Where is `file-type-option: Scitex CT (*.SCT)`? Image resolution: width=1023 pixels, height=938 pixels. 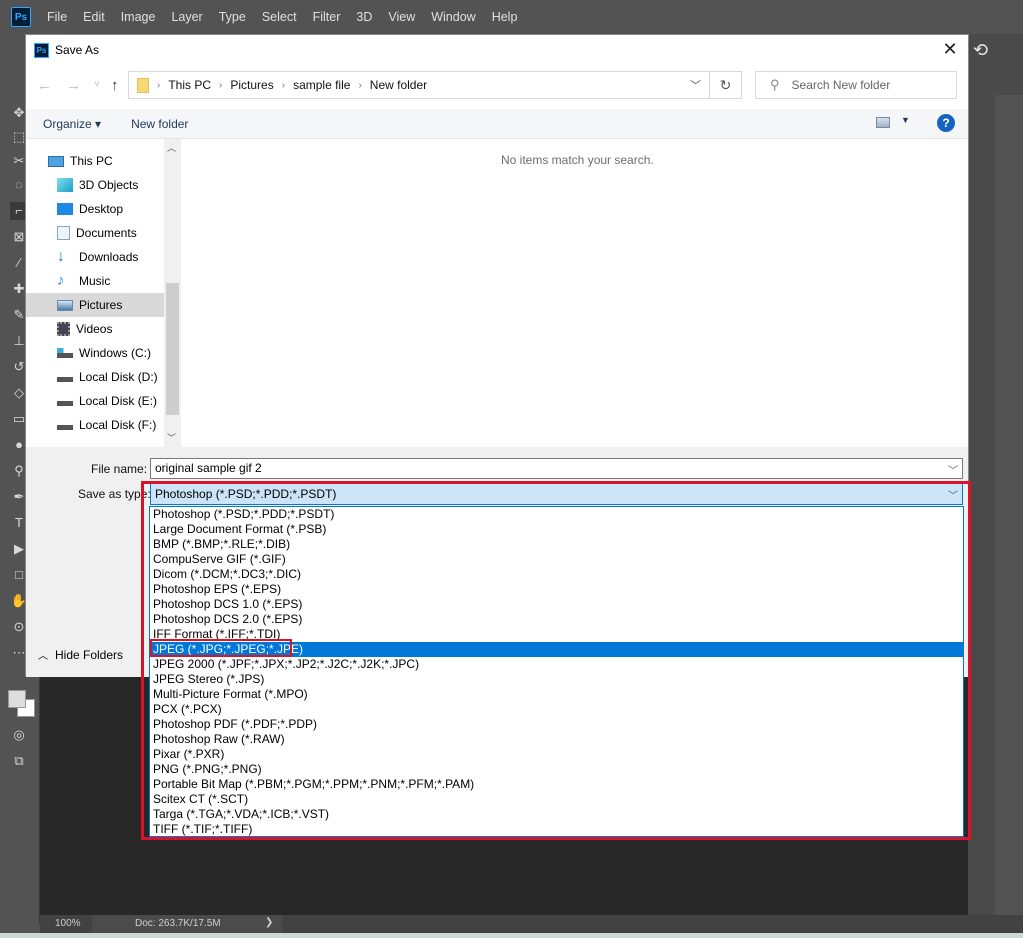 file-type-option: Scitex CT (*.SCT) is located at coordinates (556, 799).